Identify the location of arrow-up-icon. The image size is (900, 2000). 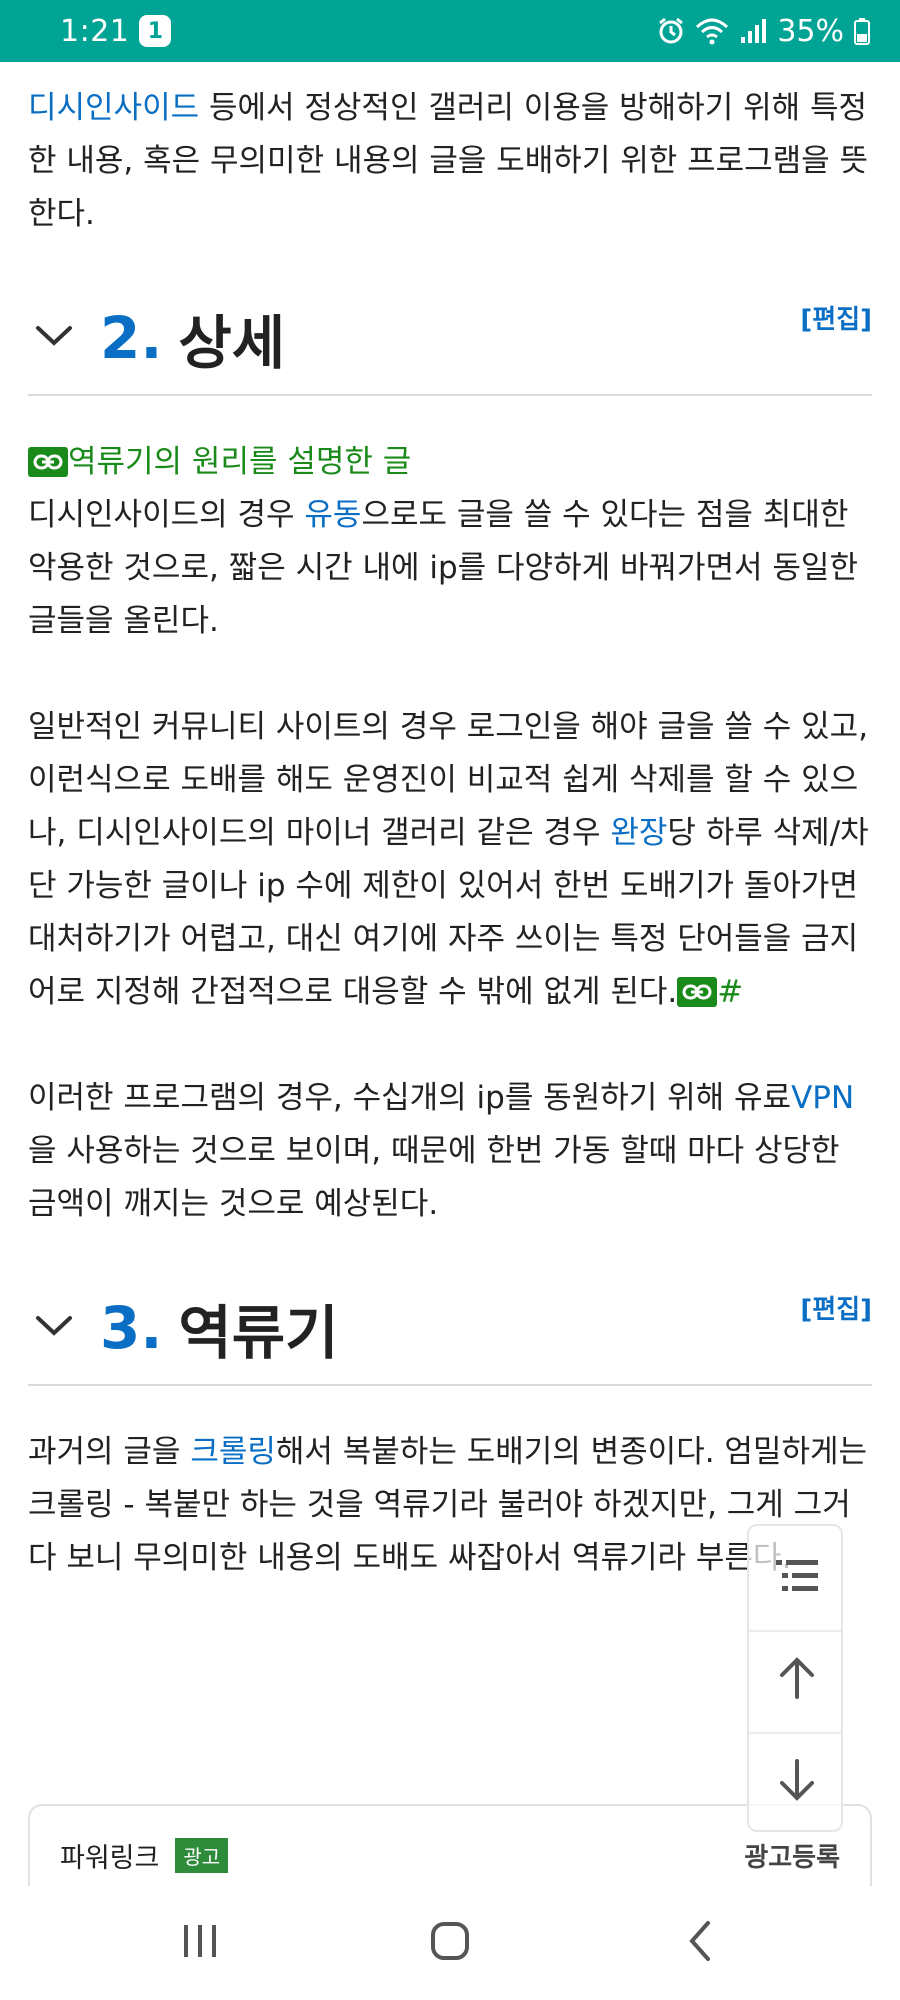
(797, 1680).